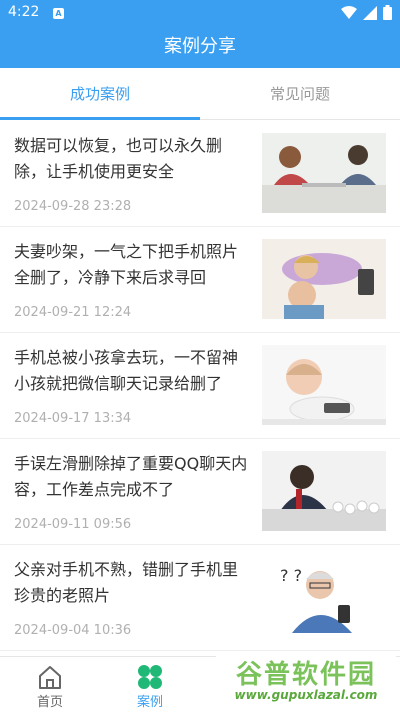 This screenshot has width=400, height=712. I want to click on nav-home-label: 首页, so click(49, 702).